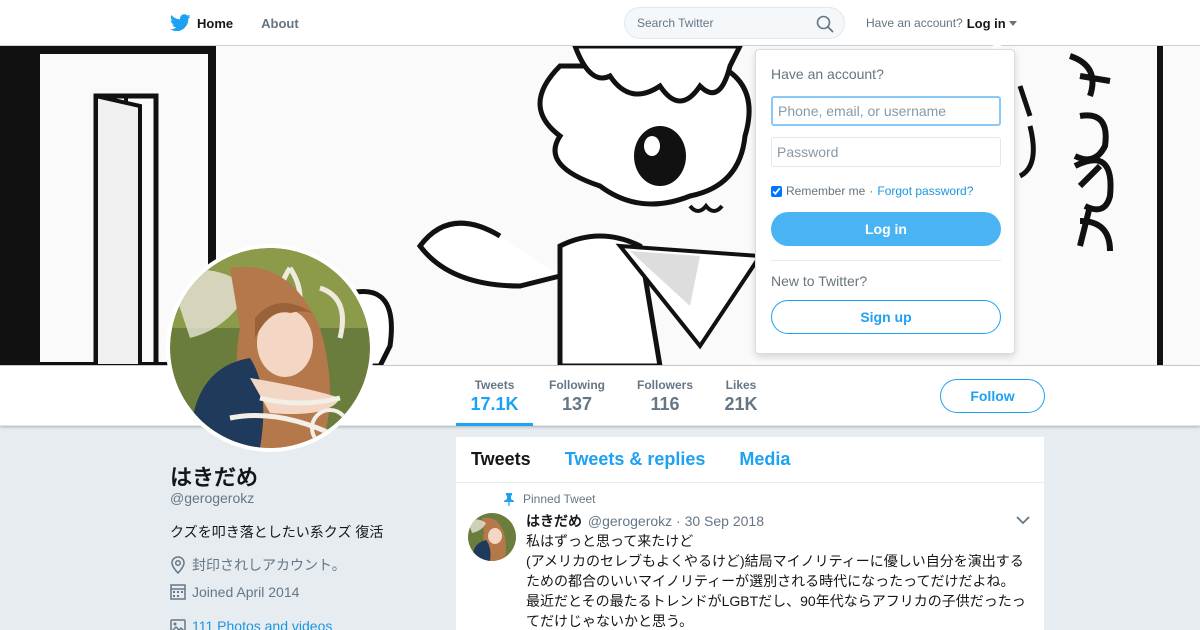 Image resolution: width=1200 pixels, height=630 pixels. Describe the element at coordinates (886, 317) in the screenshot. I see `signup-button: Sign up` at that location.